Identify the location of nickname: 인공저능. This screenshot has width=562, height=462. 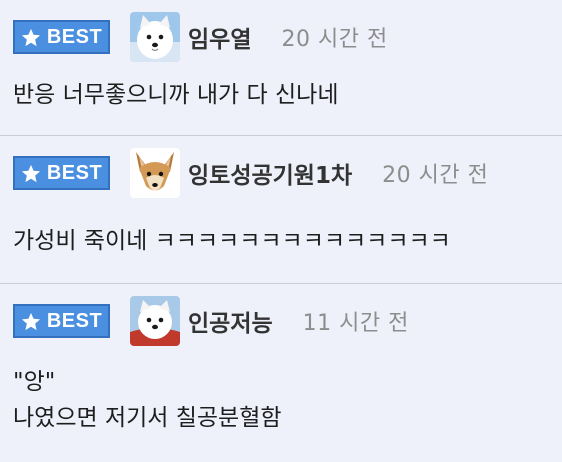
(230, 321).